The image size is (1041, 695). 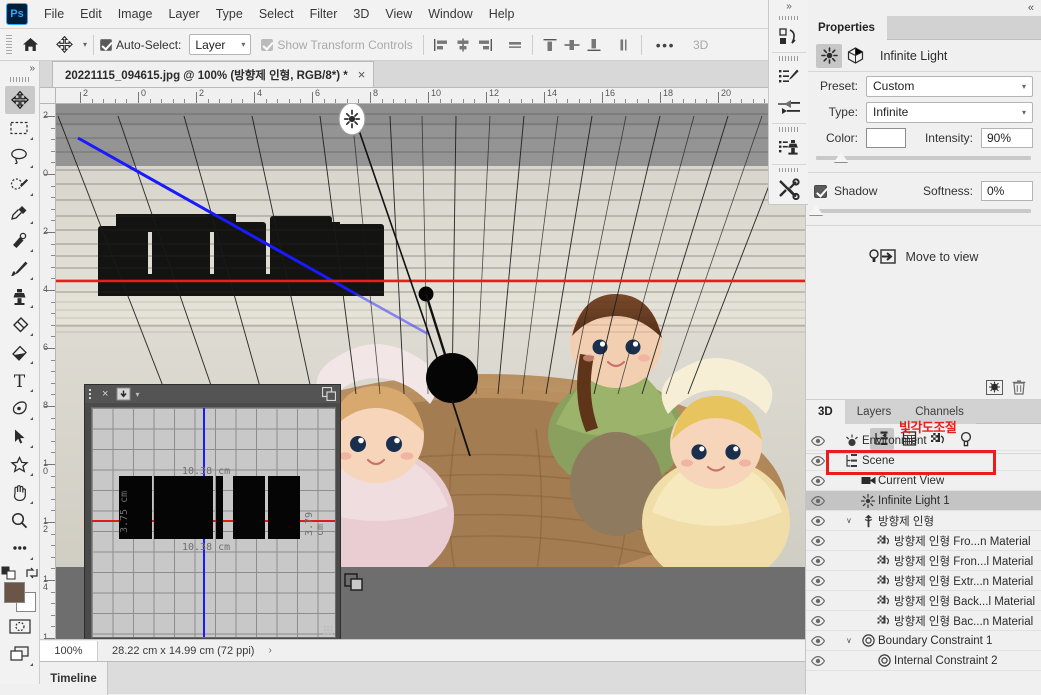 What do you see at coordinates (923, 211) in the screenshot?
I see `softness-slider` at bounding box center [923, 211].